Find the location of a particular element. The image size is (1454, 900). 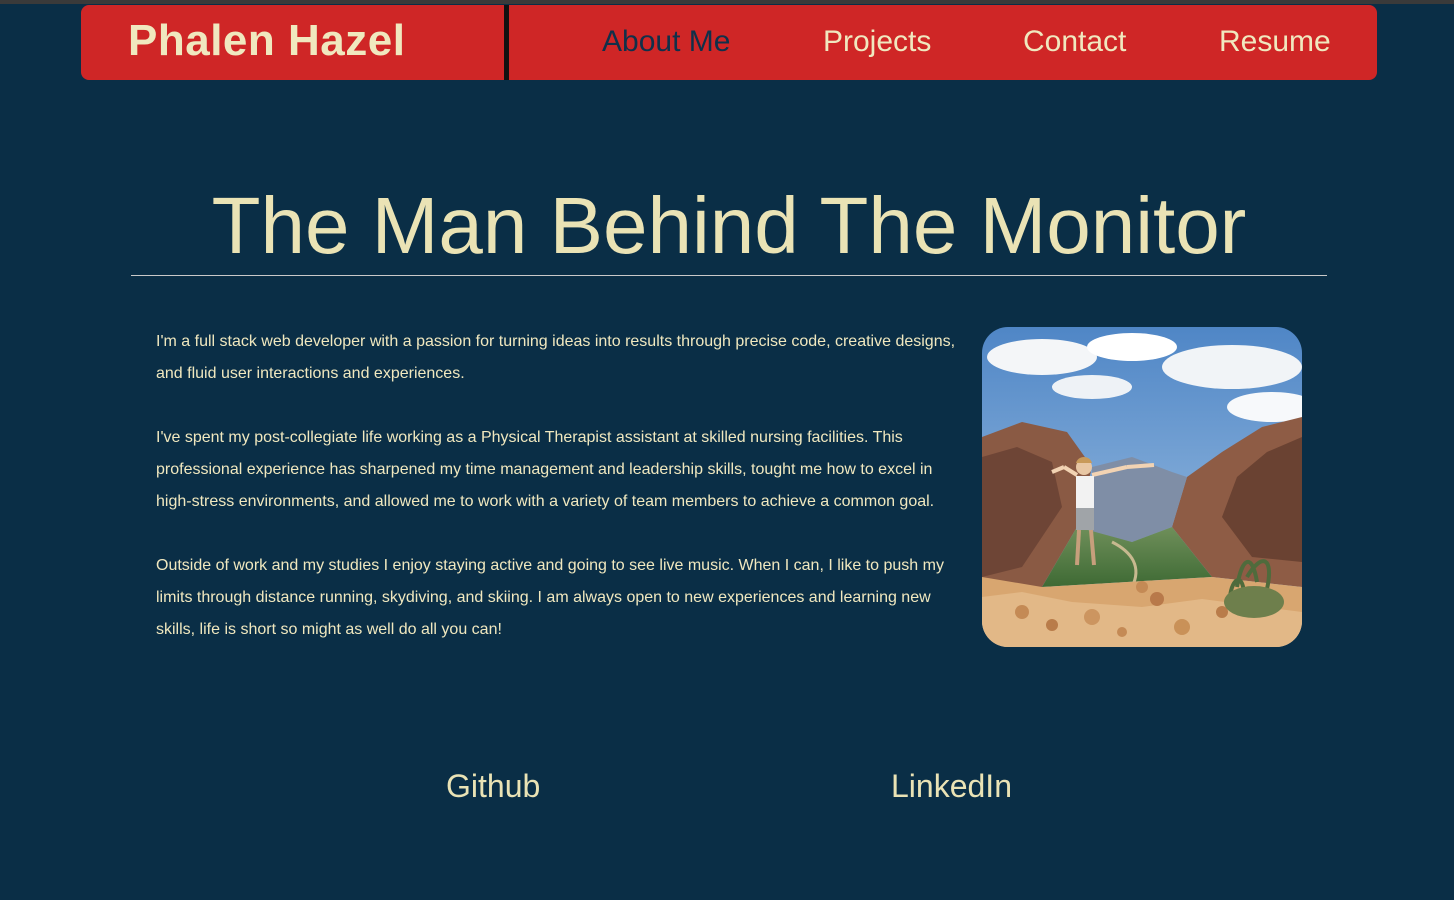

brand-name: Phalen Hazel is located at coordinates (266, 41).